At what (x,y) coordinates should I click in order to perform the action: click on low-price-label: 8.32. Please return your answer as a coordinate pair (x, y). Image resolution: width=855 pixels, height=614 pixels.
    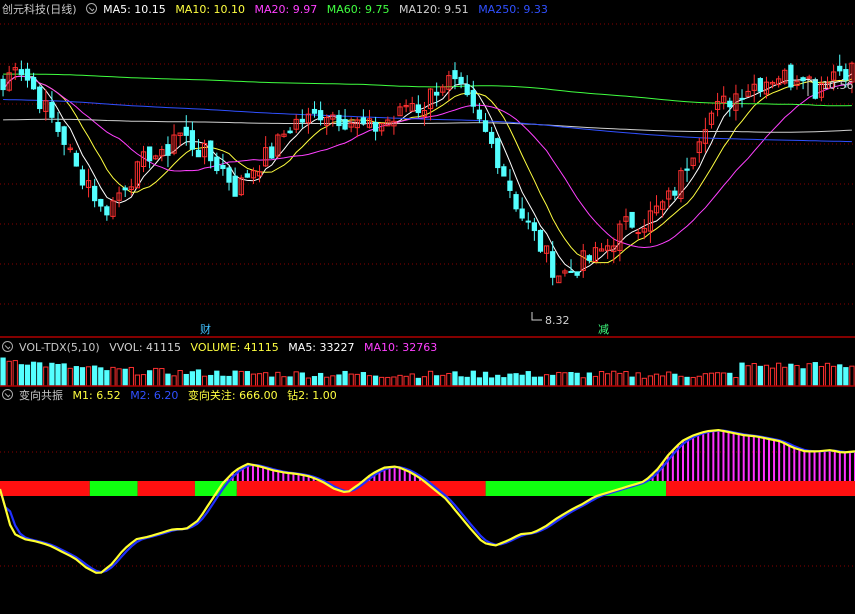
    Looking at the image, I should click on (557, 320).